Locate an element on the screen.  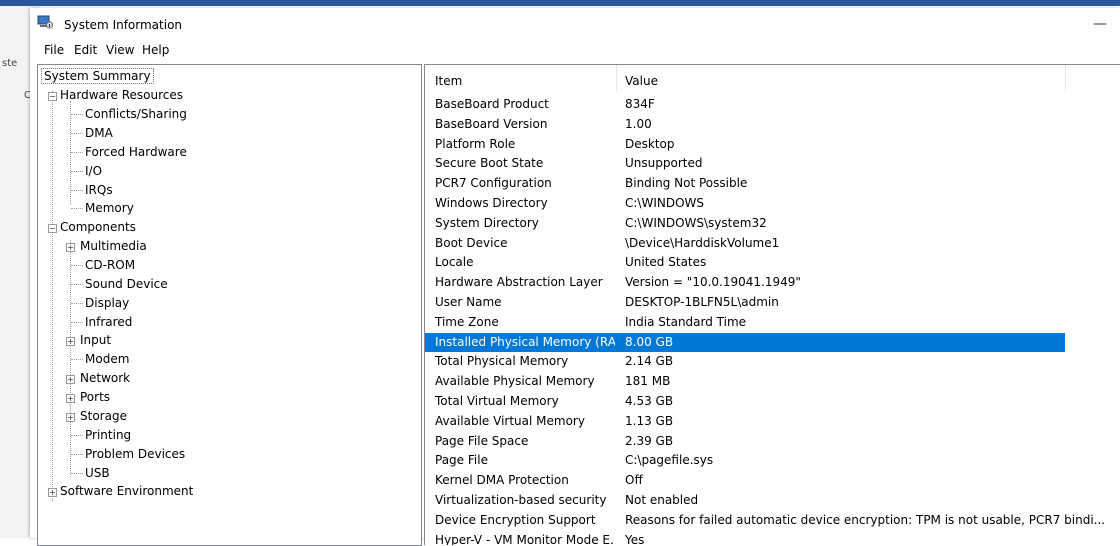
table-row: Installed Physical Memory (RAM) 8.00 GB is located at coordinates (745, 342).